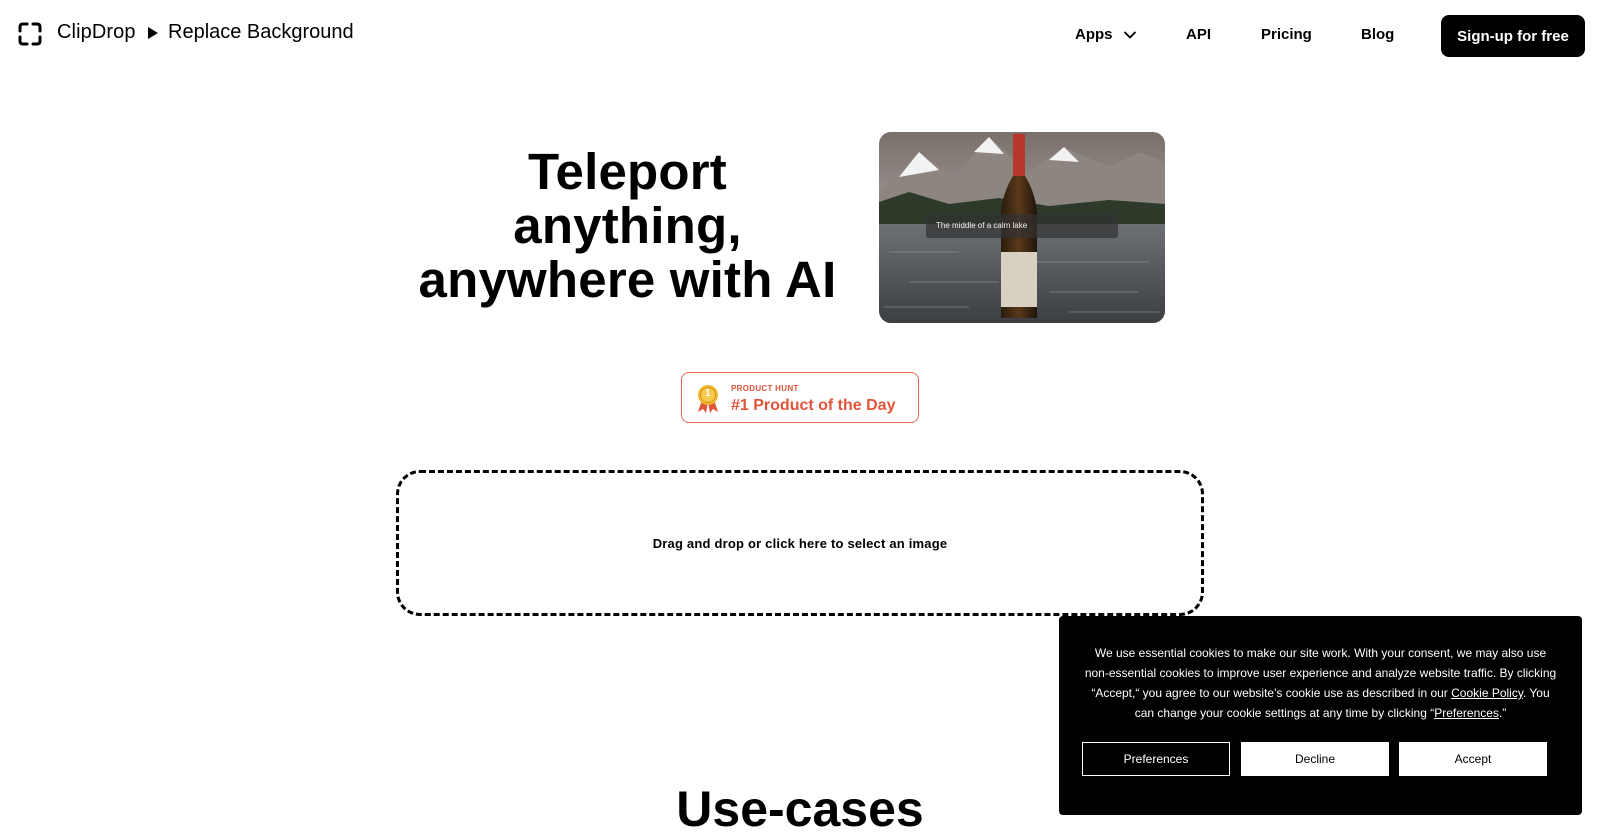 The image size is (1600, 834). I want to click on hero-title: Teleport anything, anywhere with AI, so click(627, 226).